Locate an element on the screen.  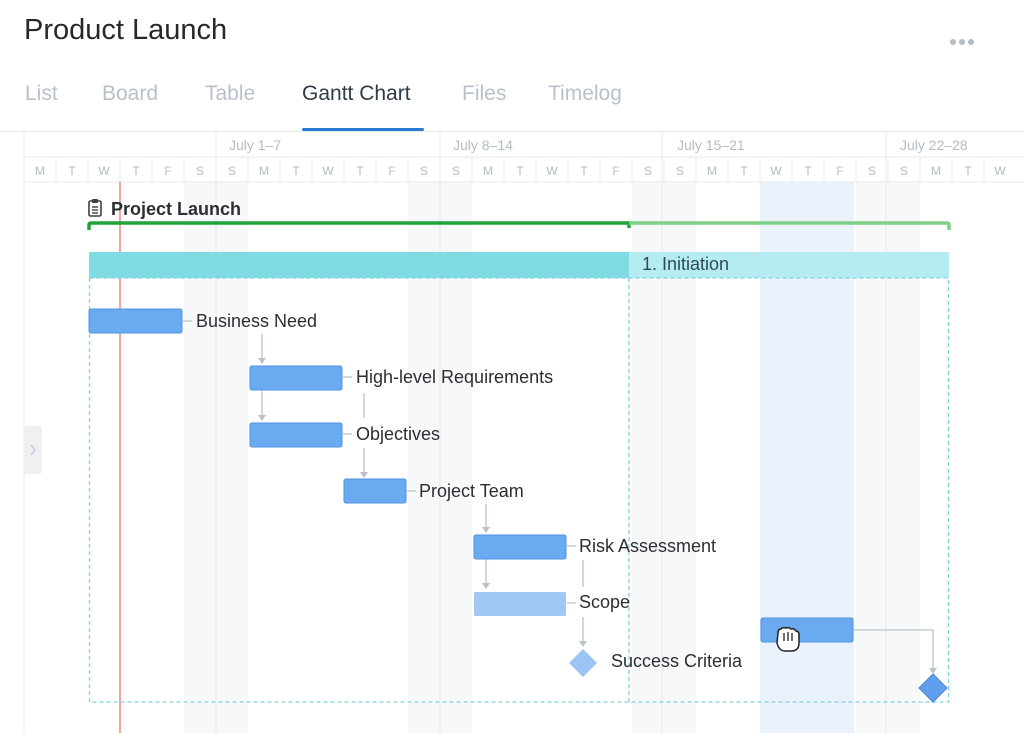
phase-name: 1. Initiation is located at coordinates (685, 264).